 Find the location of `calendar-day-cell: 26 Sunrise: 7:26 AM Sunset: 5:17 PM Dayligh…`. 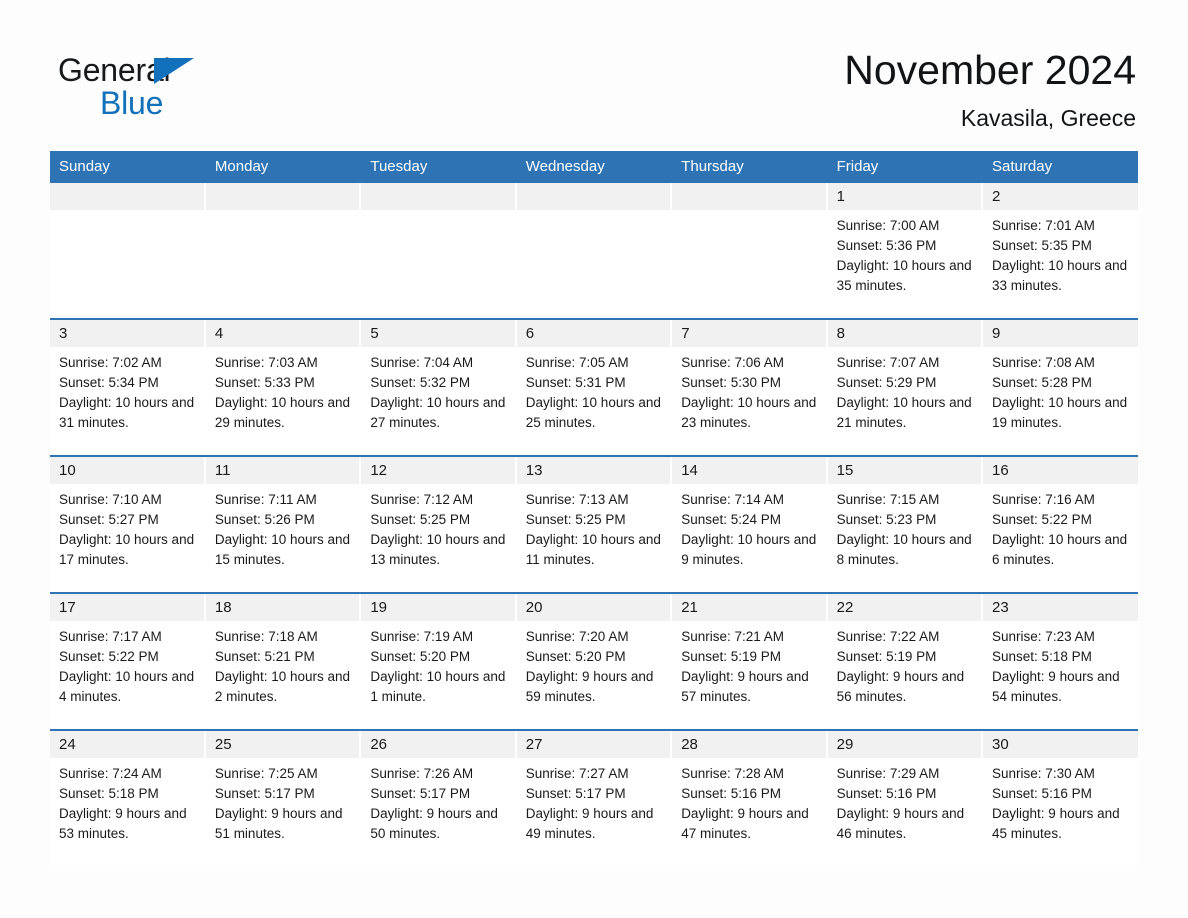

calendar-day-cell: 26 Sunrise: 7:26 AM Sunset: 5:17 PM Dayligh… is located at coordinates (438, 798).